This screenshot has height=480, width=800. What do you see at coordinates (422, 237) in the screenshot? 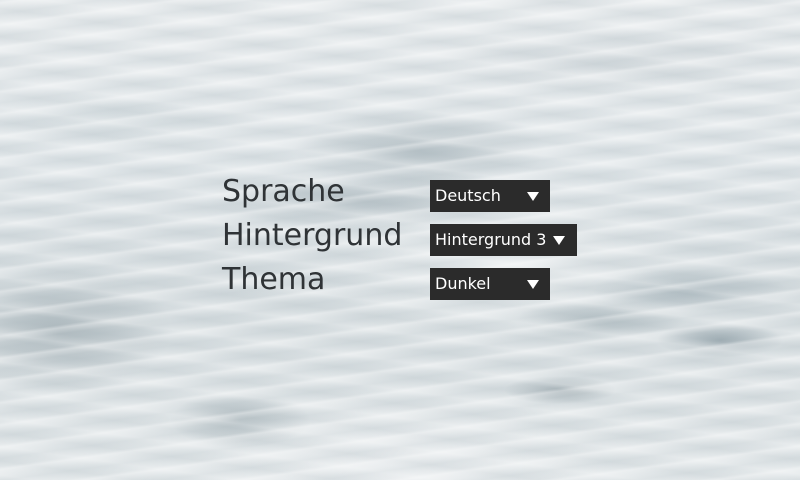
I see `background-row: Hintergrund Hintergrund 3` at bounding box center [422, 237].